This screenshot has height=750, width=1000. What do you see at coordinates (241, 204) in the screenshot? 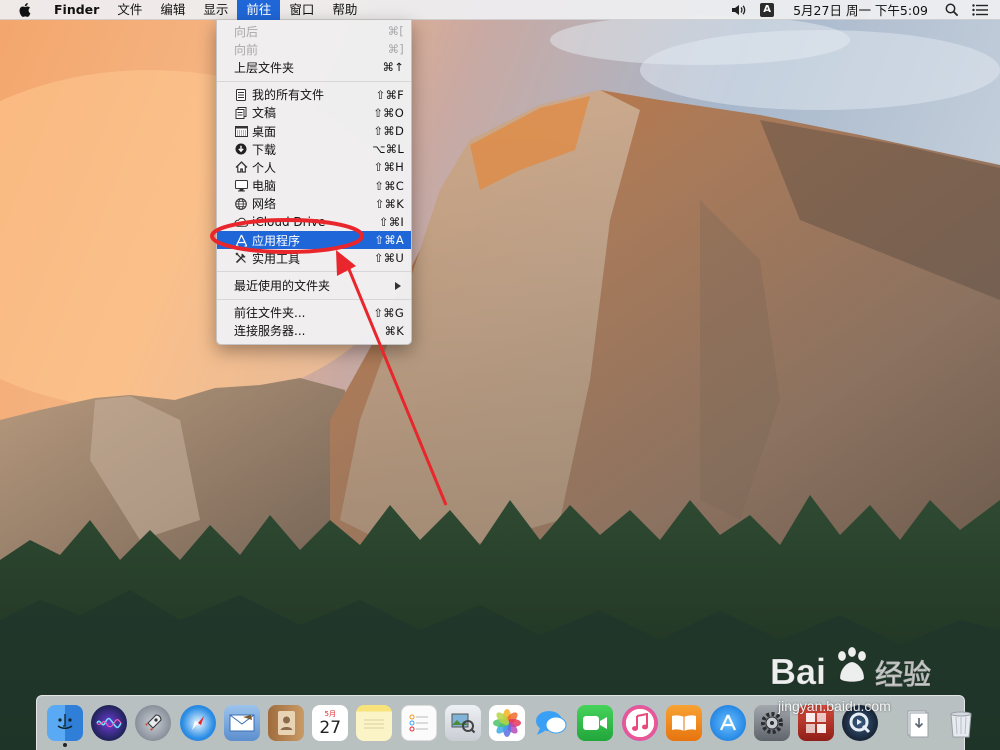
I see `network-icon` at bounding box center [241, 204].